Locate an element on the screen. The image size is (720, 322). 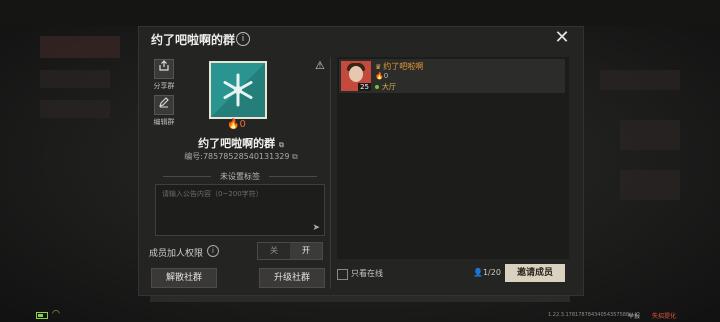
member-location-text: 大厅 is located at coordinates (389, 87).